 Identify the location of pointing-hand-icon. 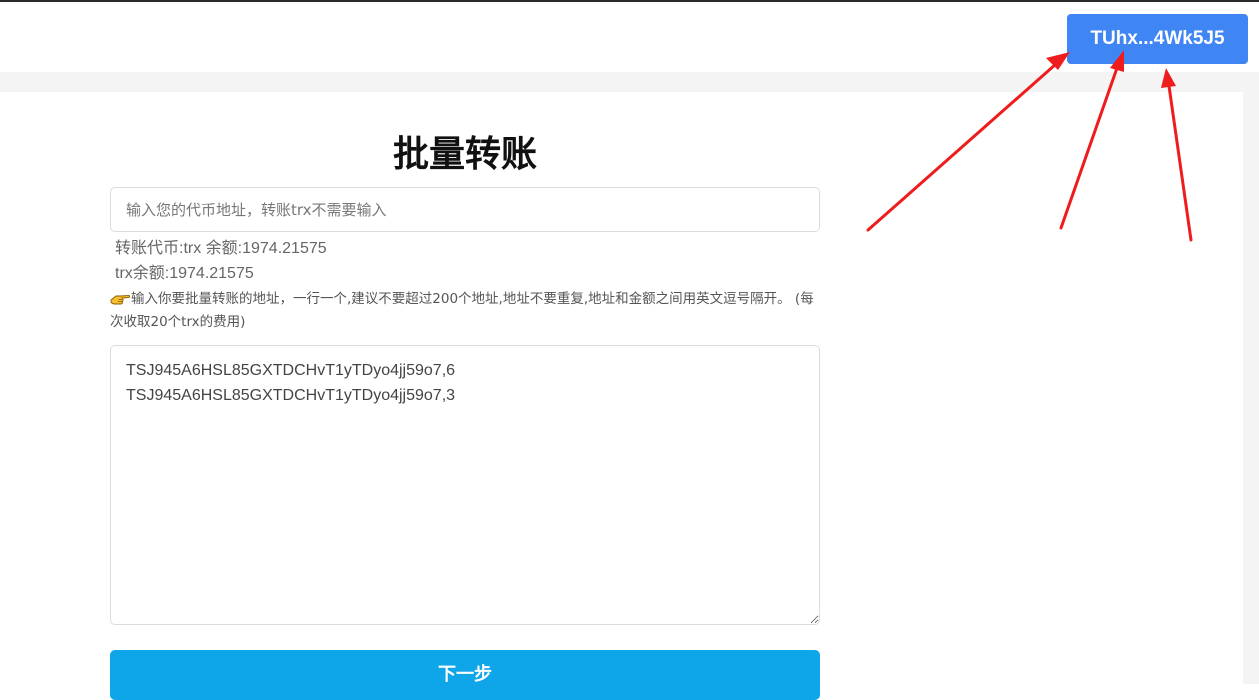
(120, 300).